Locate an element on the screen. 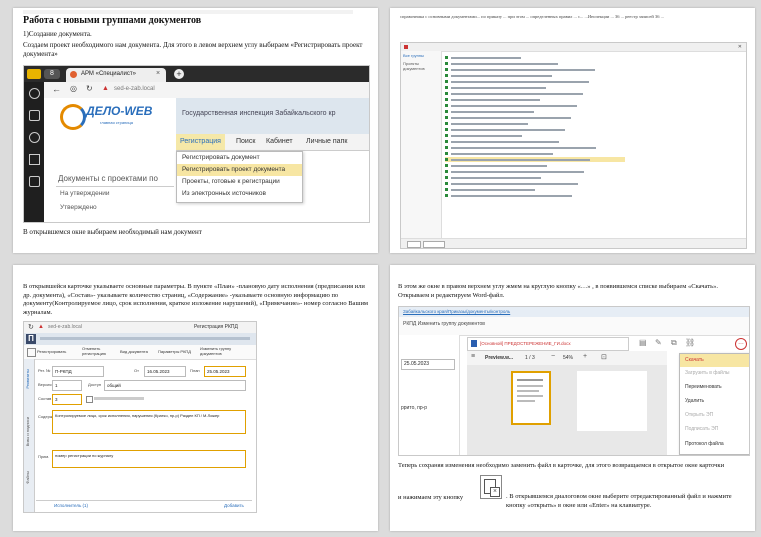 The width and height of the screenshot is (761, 537). date-select: 25.05.2023 is located at coordinates (428, 364).